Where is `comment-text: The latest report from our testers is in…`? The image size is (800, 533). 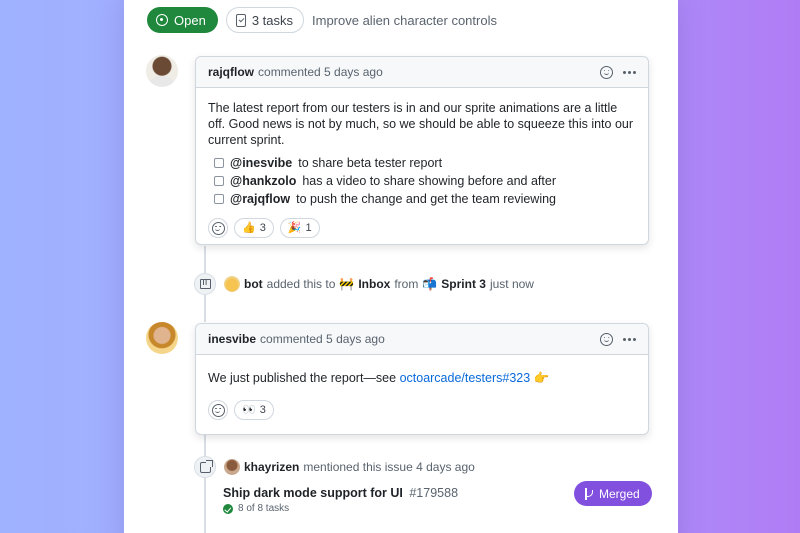 comment-text: The latest report from our testers is in… is located at coordinates (421, 124).